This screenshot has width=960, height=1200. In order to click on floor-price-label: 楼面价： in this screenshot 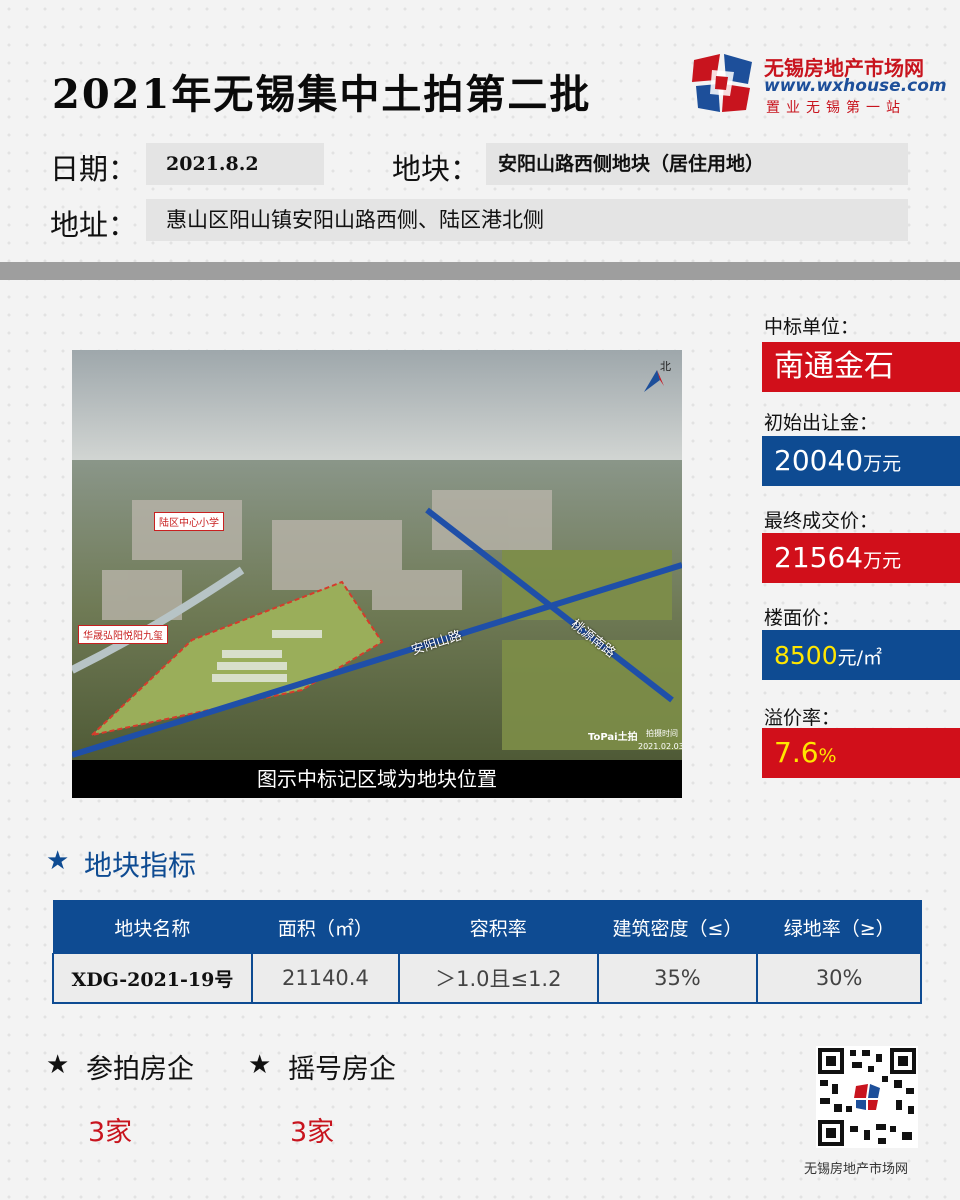, I will do `click(802, 618)`.